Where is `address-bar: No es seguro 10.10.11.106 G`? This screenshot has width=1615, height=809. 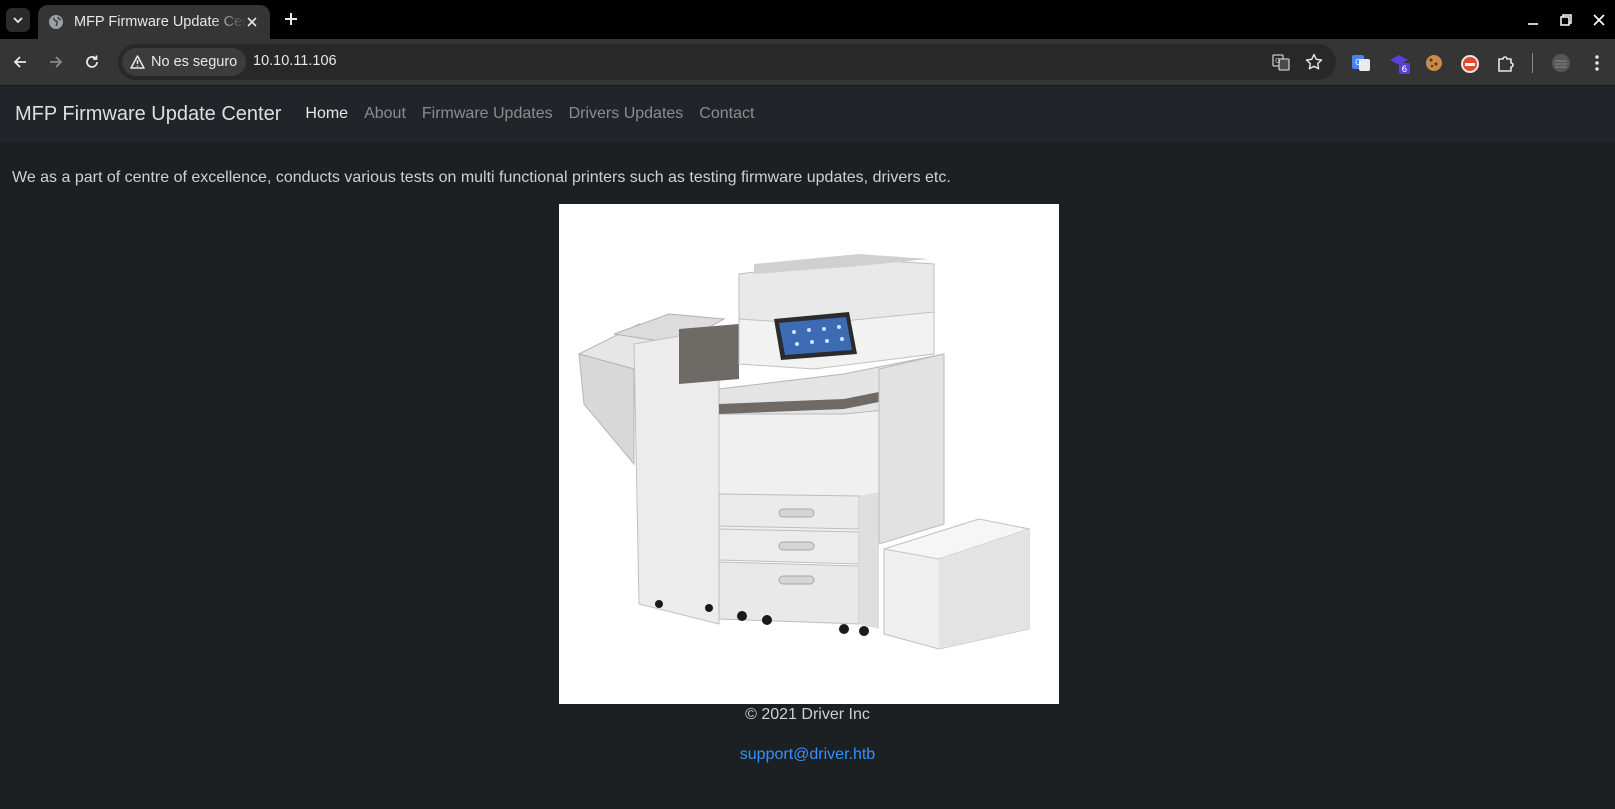 address-bar: No es seguro 10.10.11.106 G is located at coordinates (727, 62).